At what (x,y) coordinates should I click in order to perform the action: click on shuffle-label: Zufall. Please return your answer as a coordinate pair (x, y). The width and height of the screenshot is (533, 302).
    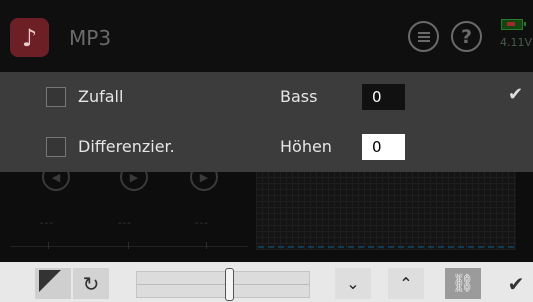
    Looking at the image, I should click on (101, 96).